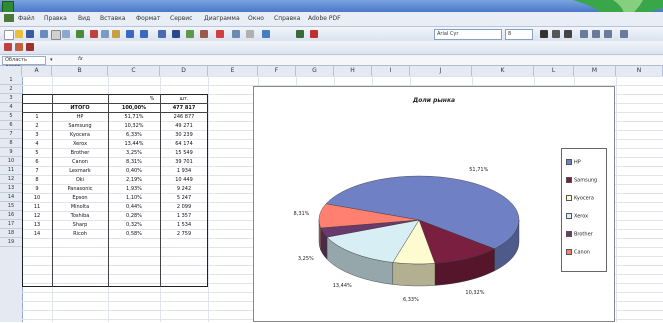 This screenshot has height=323, width=663. I want to click on row-header: 14, so click(11, 197).